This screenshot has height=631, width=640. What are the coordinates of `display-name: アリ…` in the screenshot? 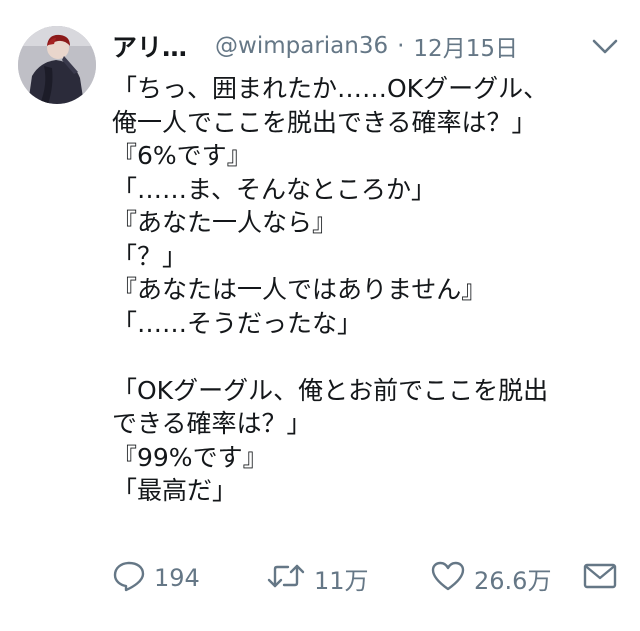 It's located at (149, 46).